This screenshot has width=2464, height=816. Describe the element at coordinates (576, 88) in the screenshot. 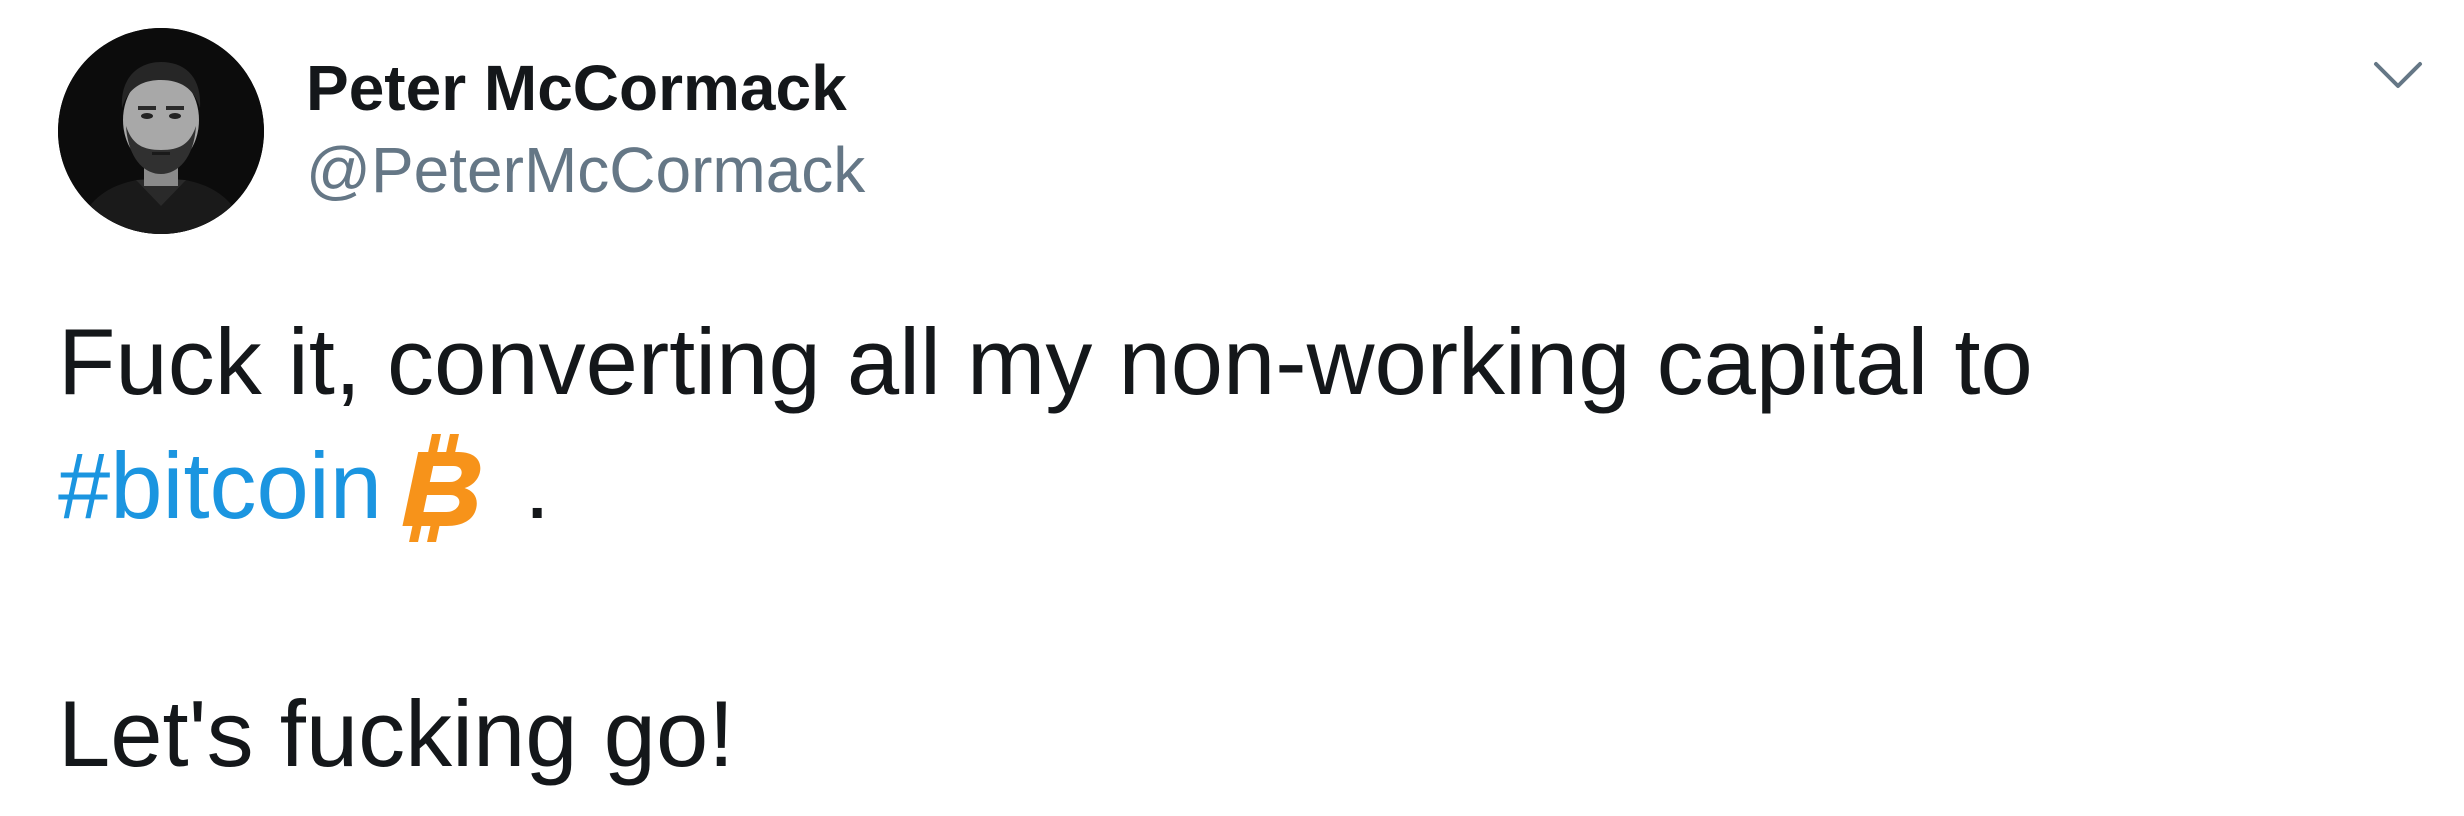

I see `display-name: Peter McCormack` at that location.